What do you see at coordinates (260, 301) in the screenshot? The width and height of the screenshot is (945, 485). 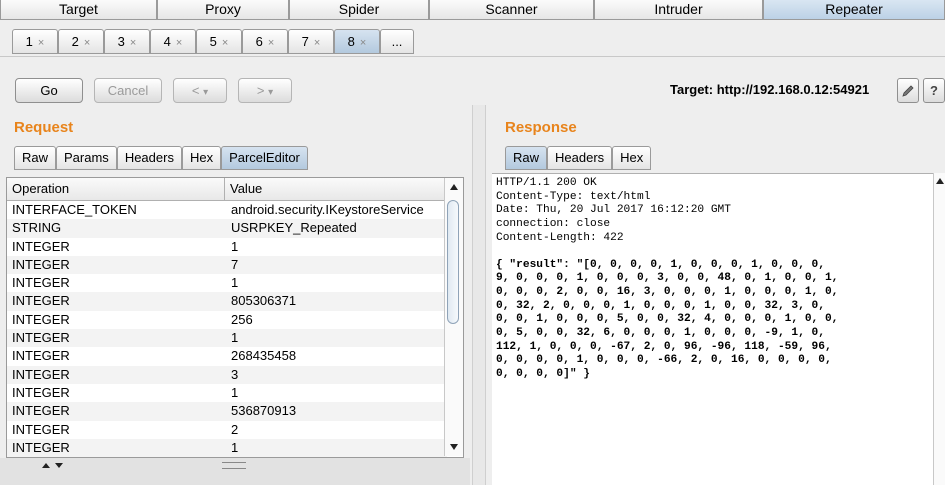 I see `value-cell: 805306371` at bounding box center [260, 301].